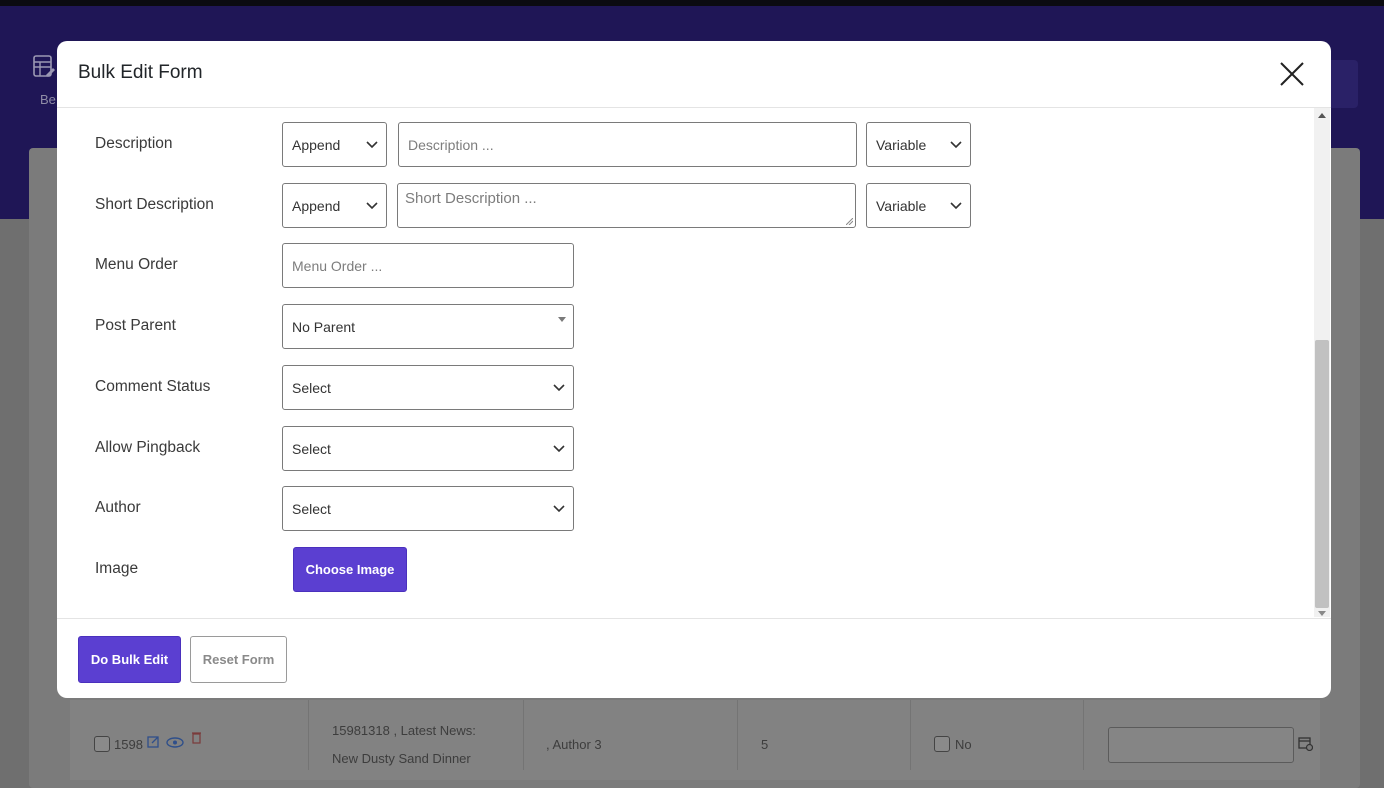 The height and width of the screenshot is (788, 1384). Describe the element at coordinates (901, 144) in the screenshot. I see `description-variable-value: Variable` at that location.